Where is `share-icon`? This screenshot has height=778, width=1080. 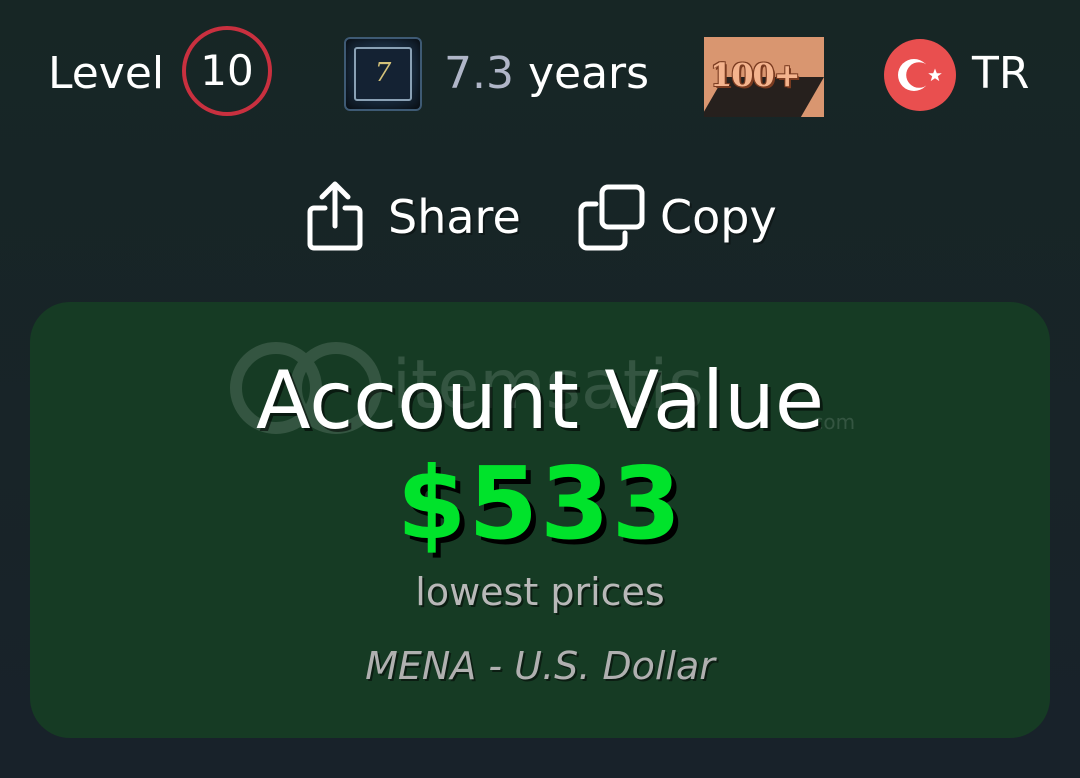 share-icon is located at coordinates (335, 216).